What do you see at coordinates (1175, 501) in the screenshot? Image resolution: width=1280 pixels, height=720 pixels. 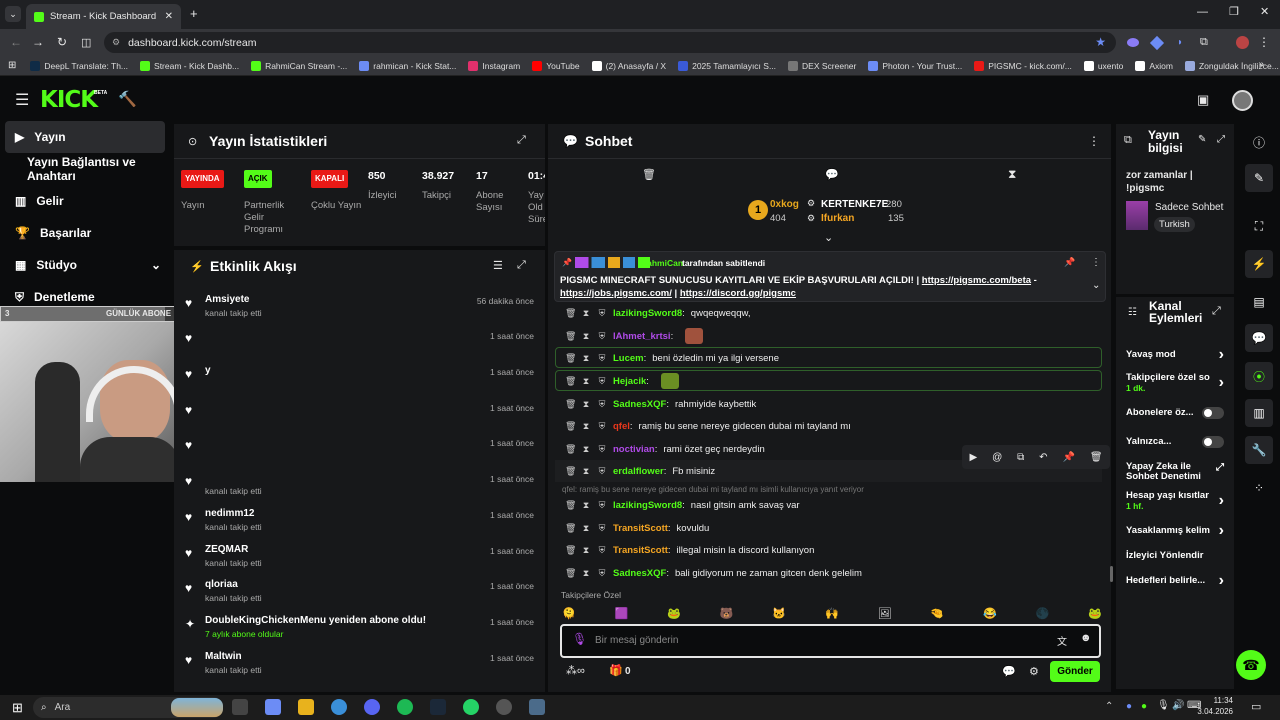 I see `channel-action-item: Hesap yaşı kısıtlar 1 hf. ›` at bounding box center [1175, 501].